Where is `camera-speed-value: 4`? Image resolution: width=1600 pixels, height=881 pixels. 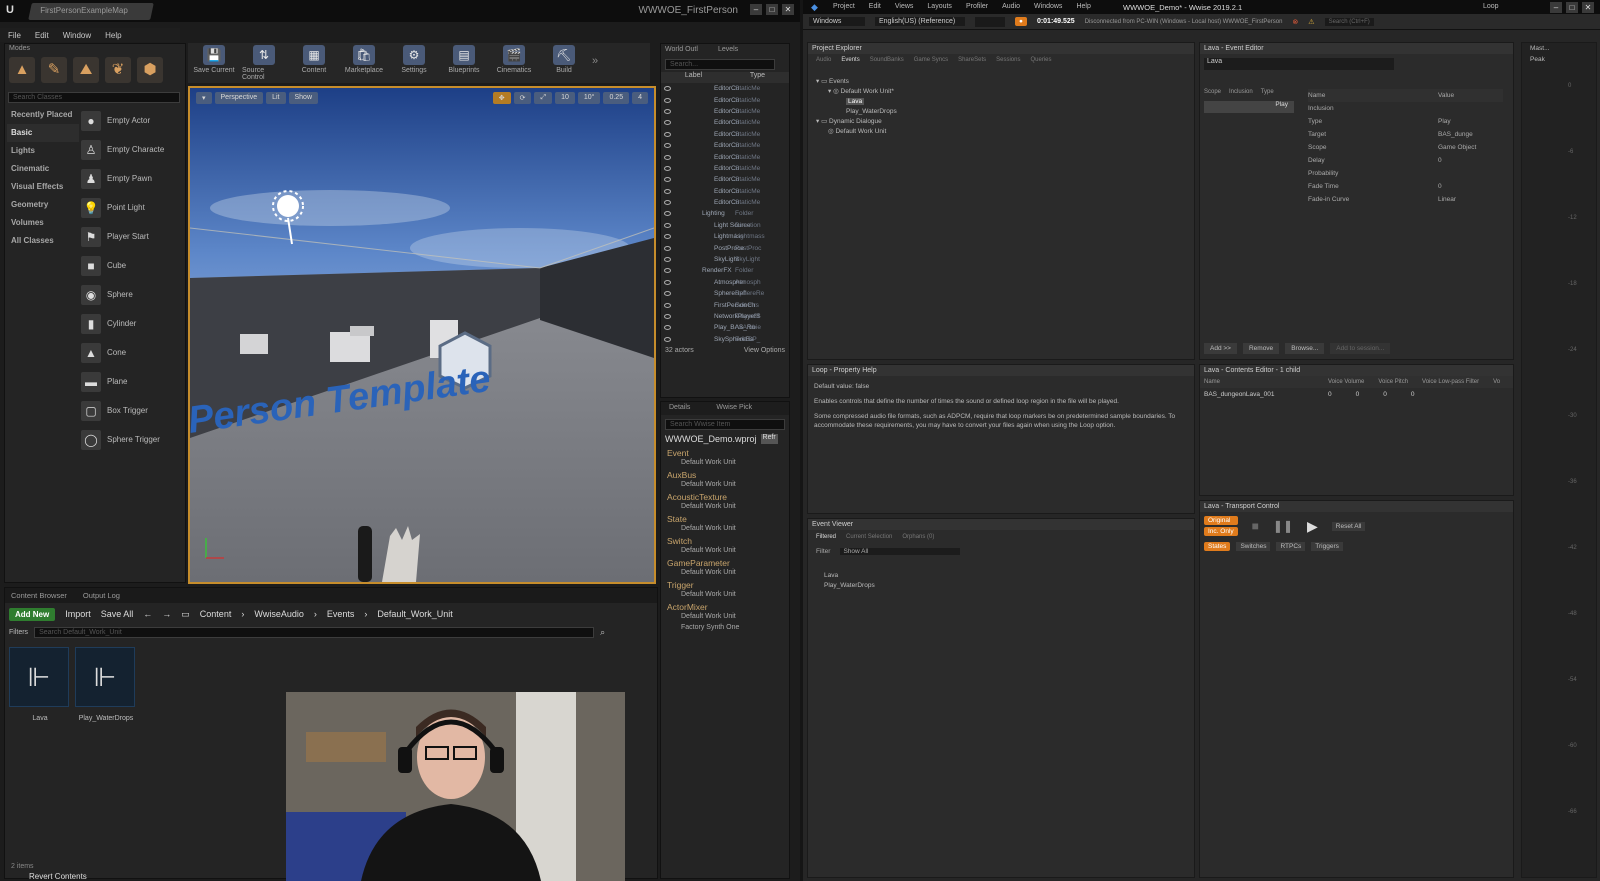
camera-speed-value: 4 is located at coordinates (640, 98).